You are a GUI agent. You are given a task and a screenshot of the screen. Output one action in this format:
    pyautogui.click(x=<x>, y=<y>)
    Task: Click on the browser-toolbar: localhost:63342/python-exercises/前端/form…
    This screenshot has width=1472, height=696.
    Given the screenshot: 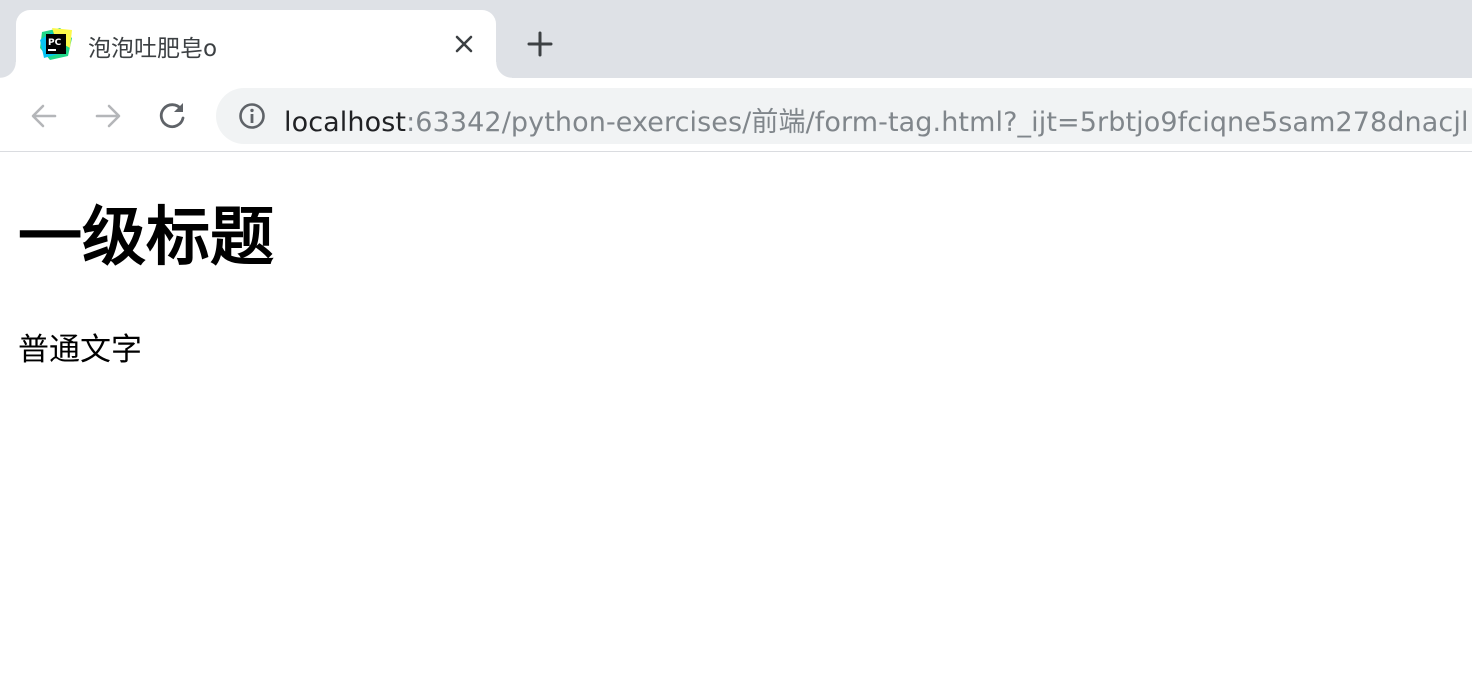 What is the action you would take?
    pyautogui.click(x=736, y=115)
    